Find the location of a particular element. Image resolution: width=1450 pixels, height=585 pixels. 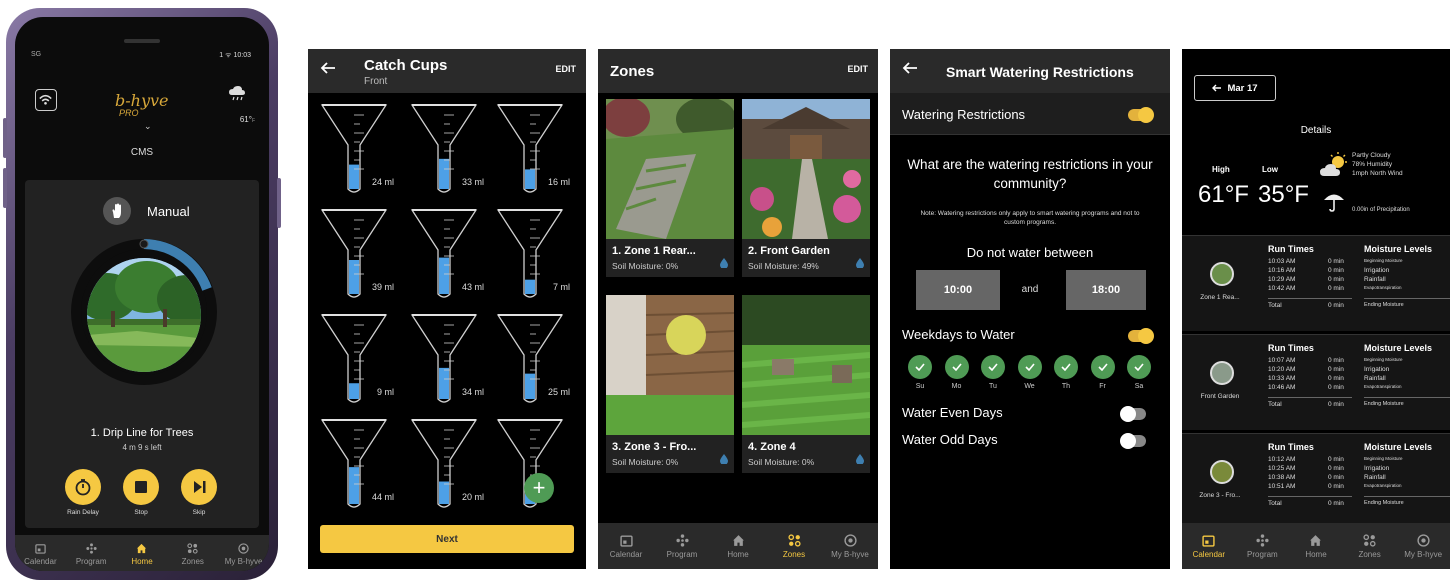

day-toggle-fr is located at coordinates (1102, 367).